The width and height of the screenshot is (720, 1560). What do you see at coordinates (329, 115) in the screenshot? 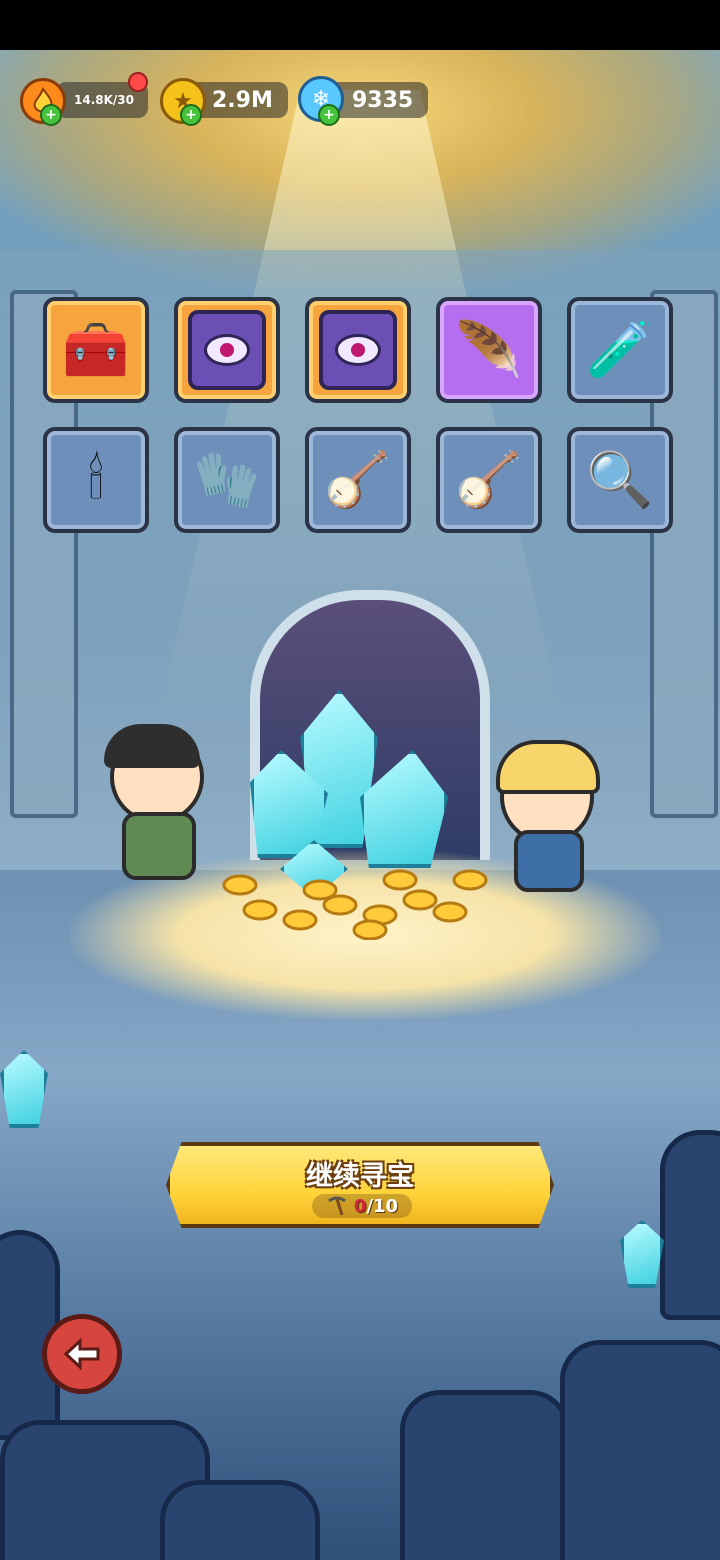
I see `add-crystal-button: +` at bounding box center [329, 115].